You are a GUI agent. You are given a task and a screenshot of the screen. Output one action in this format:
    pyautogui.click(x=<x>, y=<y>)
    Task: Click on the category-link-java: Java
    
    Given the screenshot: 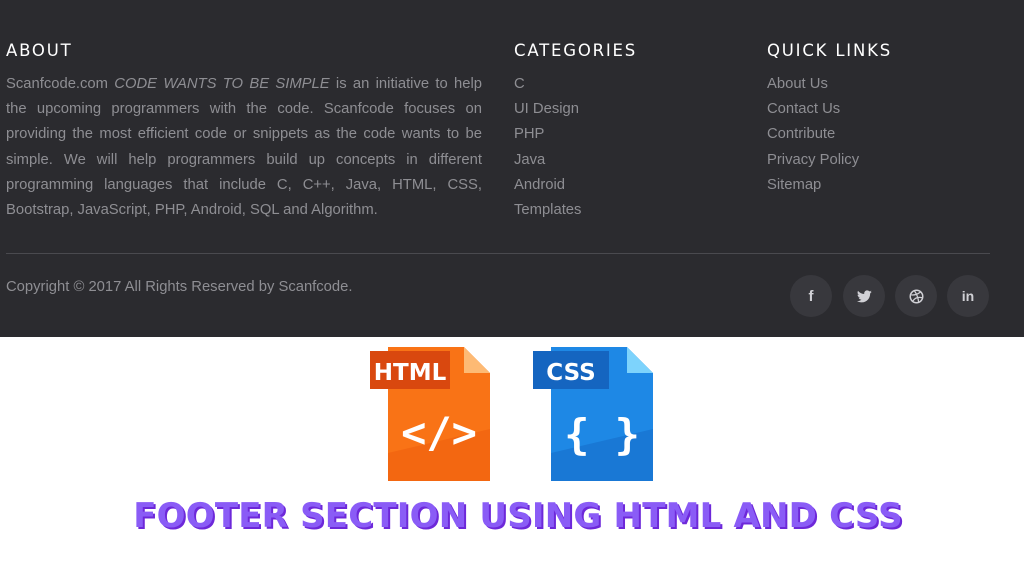 What is the action you would take?
    pyautogui.click(x=624, y=160)
    